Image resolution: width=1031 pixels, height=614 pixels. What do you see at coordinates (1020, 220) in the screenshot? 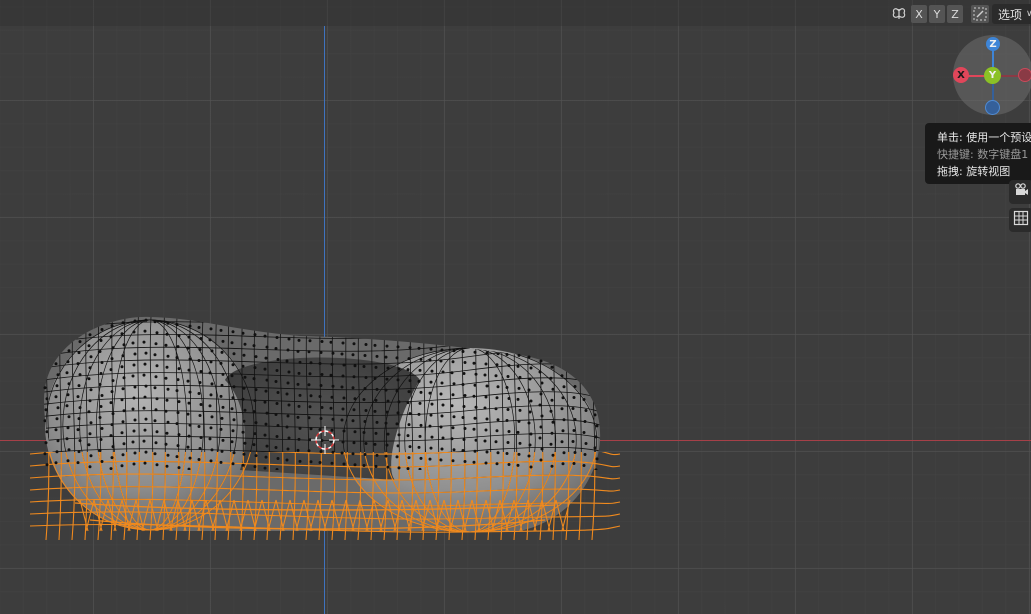
I see `ortho-toggle-button` at bounding box center [1020, 220].